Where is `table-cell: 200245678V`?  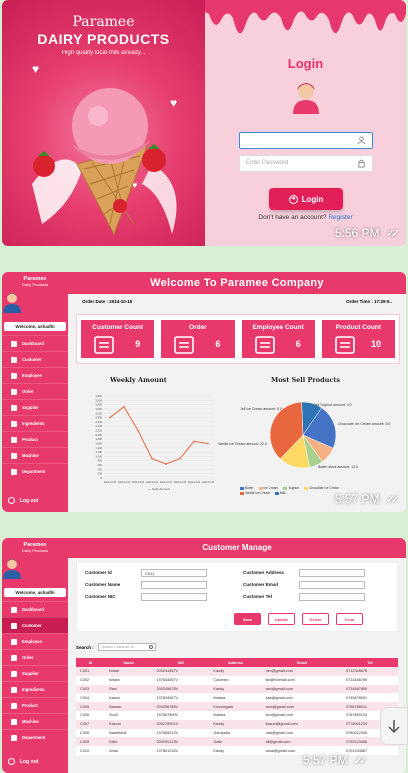
table-cell: 200245678V is located at coordinates (181, 689).